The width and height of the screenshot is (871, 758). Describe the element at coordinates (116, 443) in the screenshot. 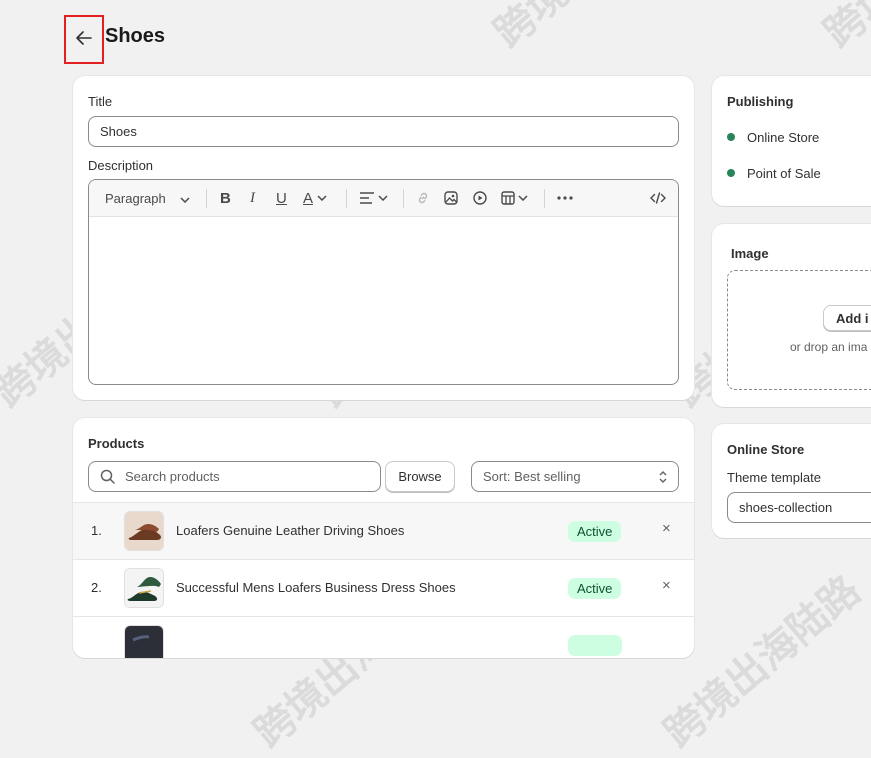

I see `products-heading: Products` at that location.